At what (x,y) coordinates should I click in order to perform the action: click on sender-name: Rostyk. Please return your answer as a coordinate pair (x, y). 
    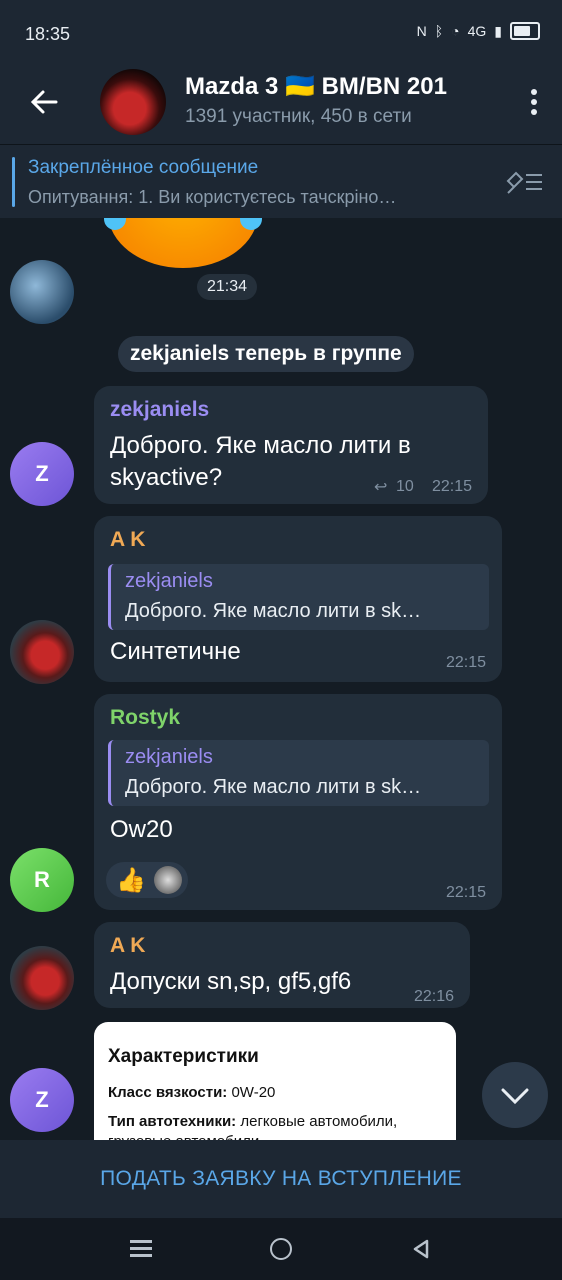
    Looking at the image, I should click on (145, 718).